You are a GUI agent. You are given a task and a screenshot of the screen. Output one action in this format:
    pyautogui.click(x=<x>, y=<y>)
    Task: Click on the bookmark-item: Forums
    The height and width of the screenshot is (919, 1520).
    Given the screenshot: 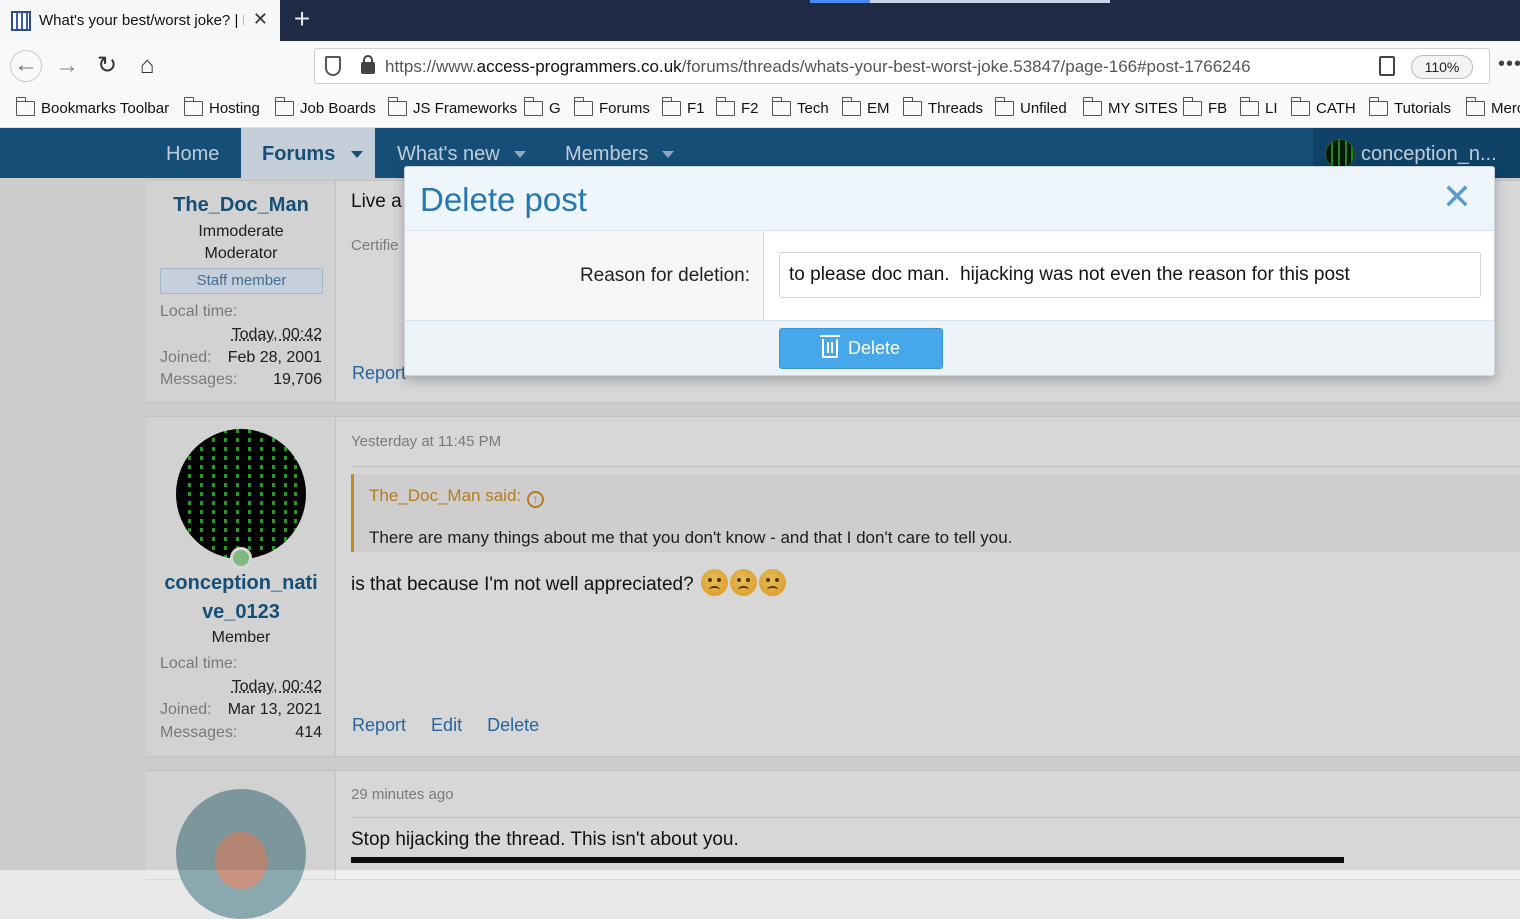 What is the action you would take?
    pyautogui.click(x=611, y=107)
    